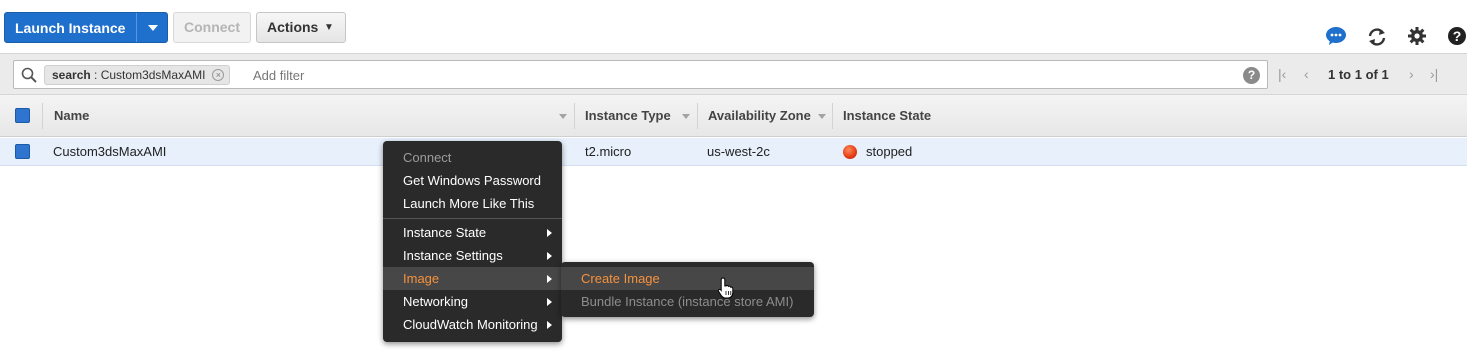 The height and width of the screenshot is (359, 1477). I want to click on chevron-down-icon, so click(152, 27).